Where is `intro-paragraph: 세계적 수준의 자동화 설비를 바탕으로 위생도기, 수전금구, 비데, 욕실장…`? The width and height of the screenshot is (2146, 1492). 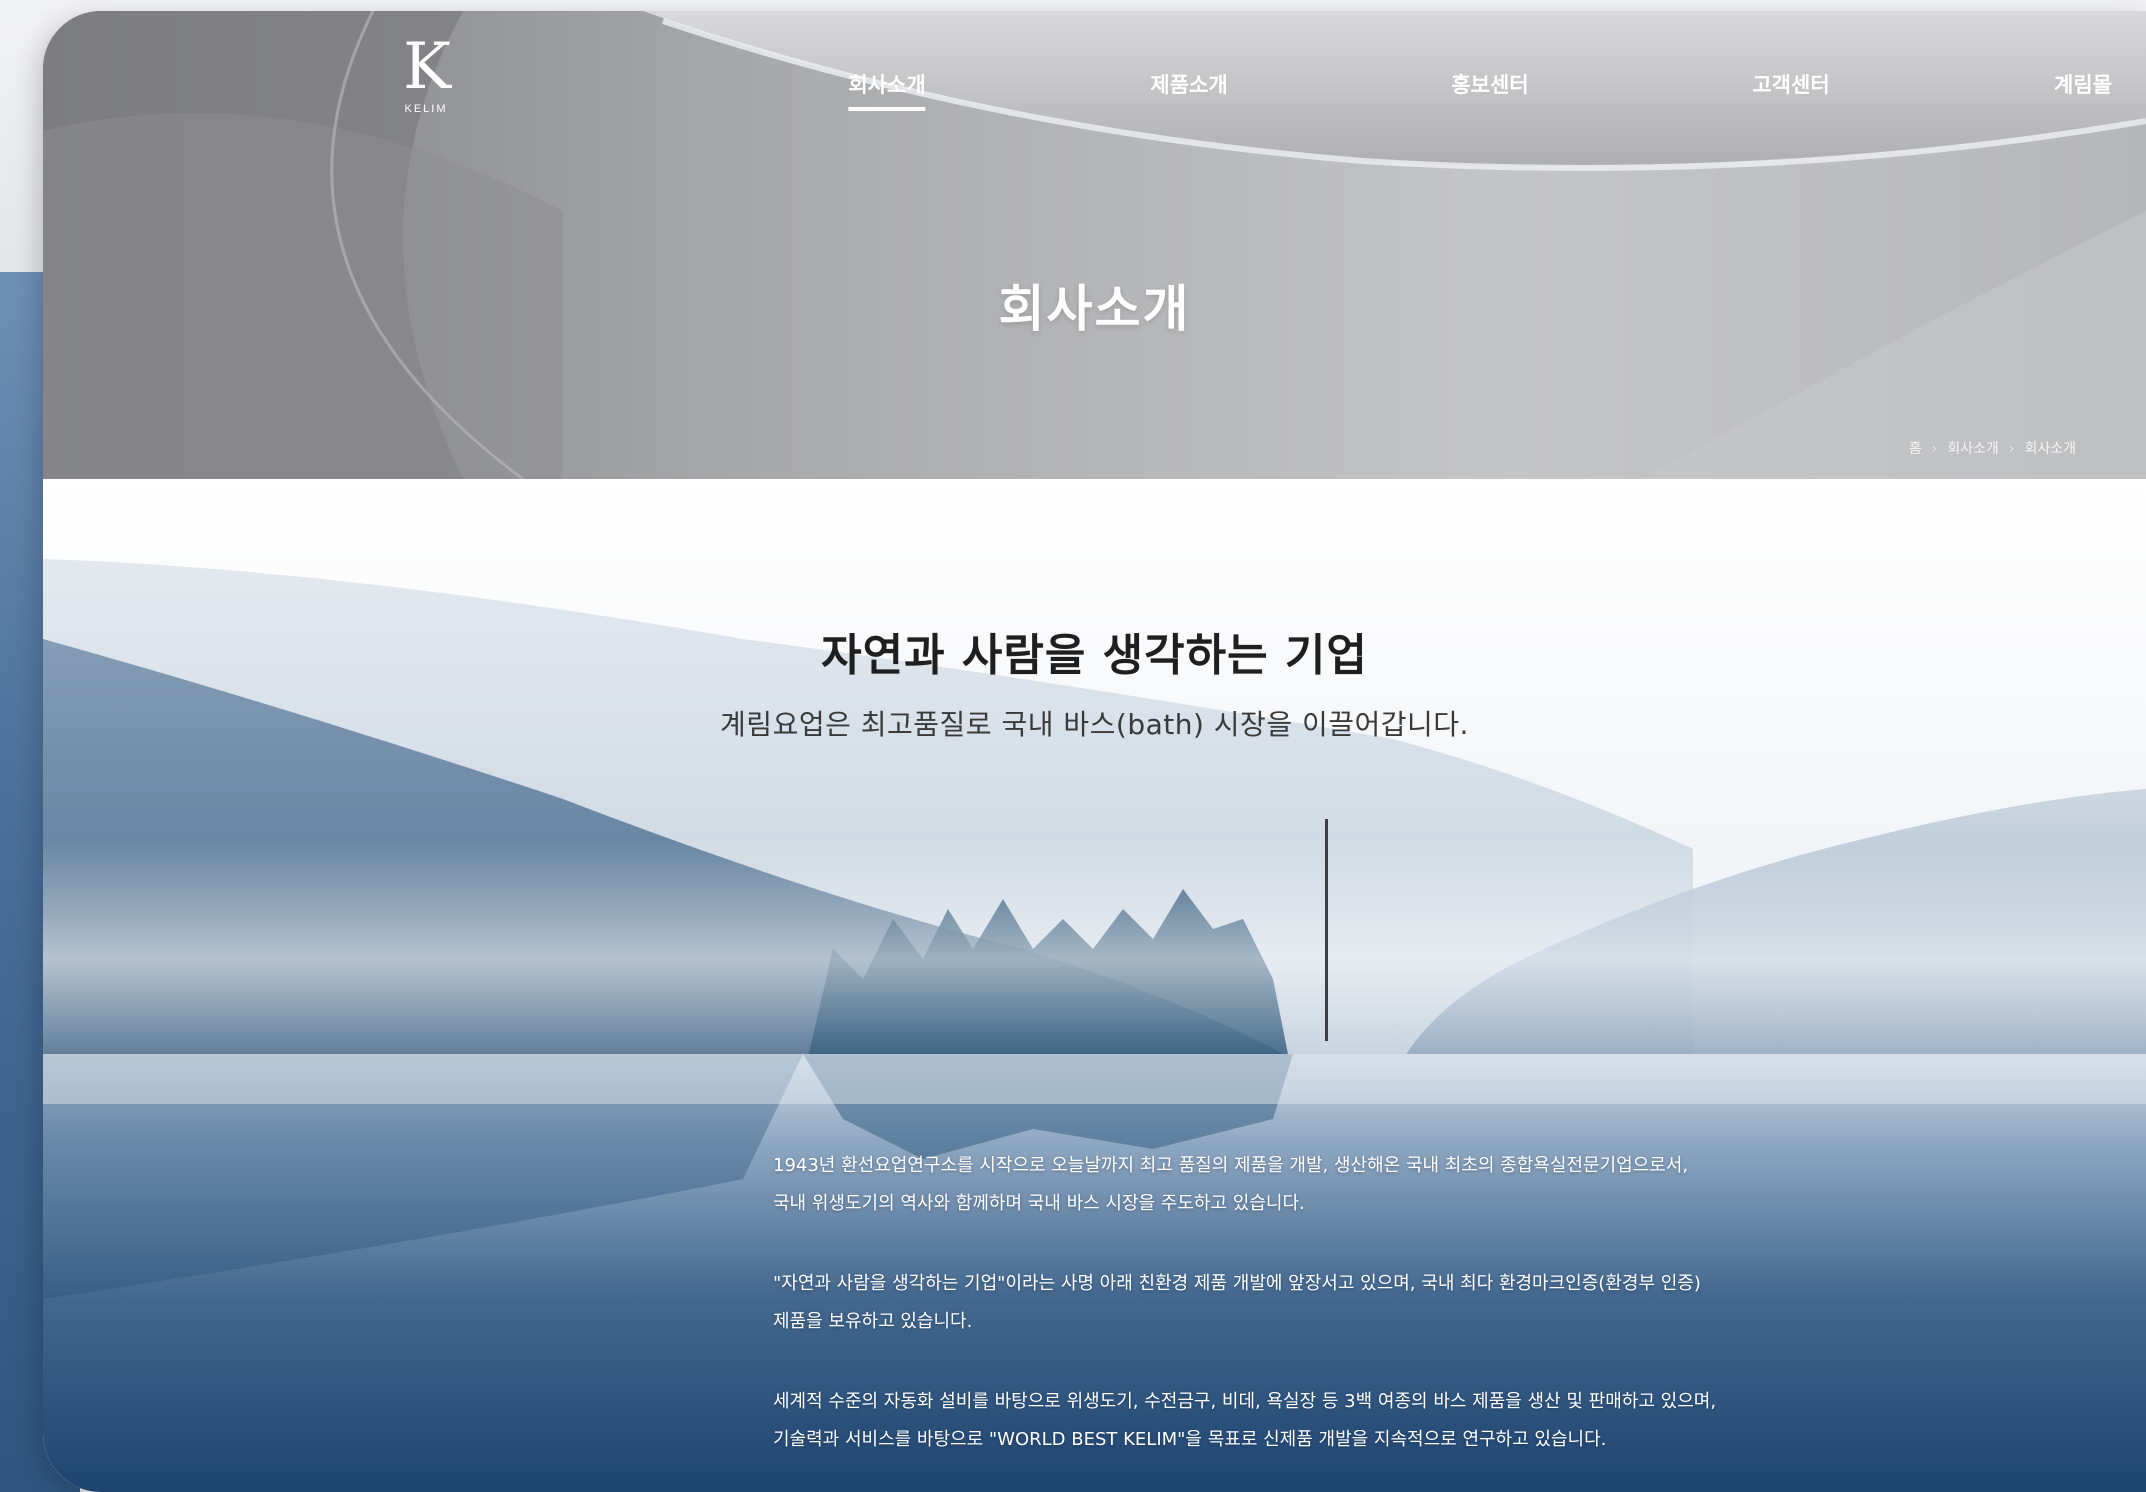
intro-paragraph: 세계적 수준의 자동화 설비를 바탕으로 위생도기, 수전금구, 비데, 욕실장… is located at coordinates (1323, 1421).